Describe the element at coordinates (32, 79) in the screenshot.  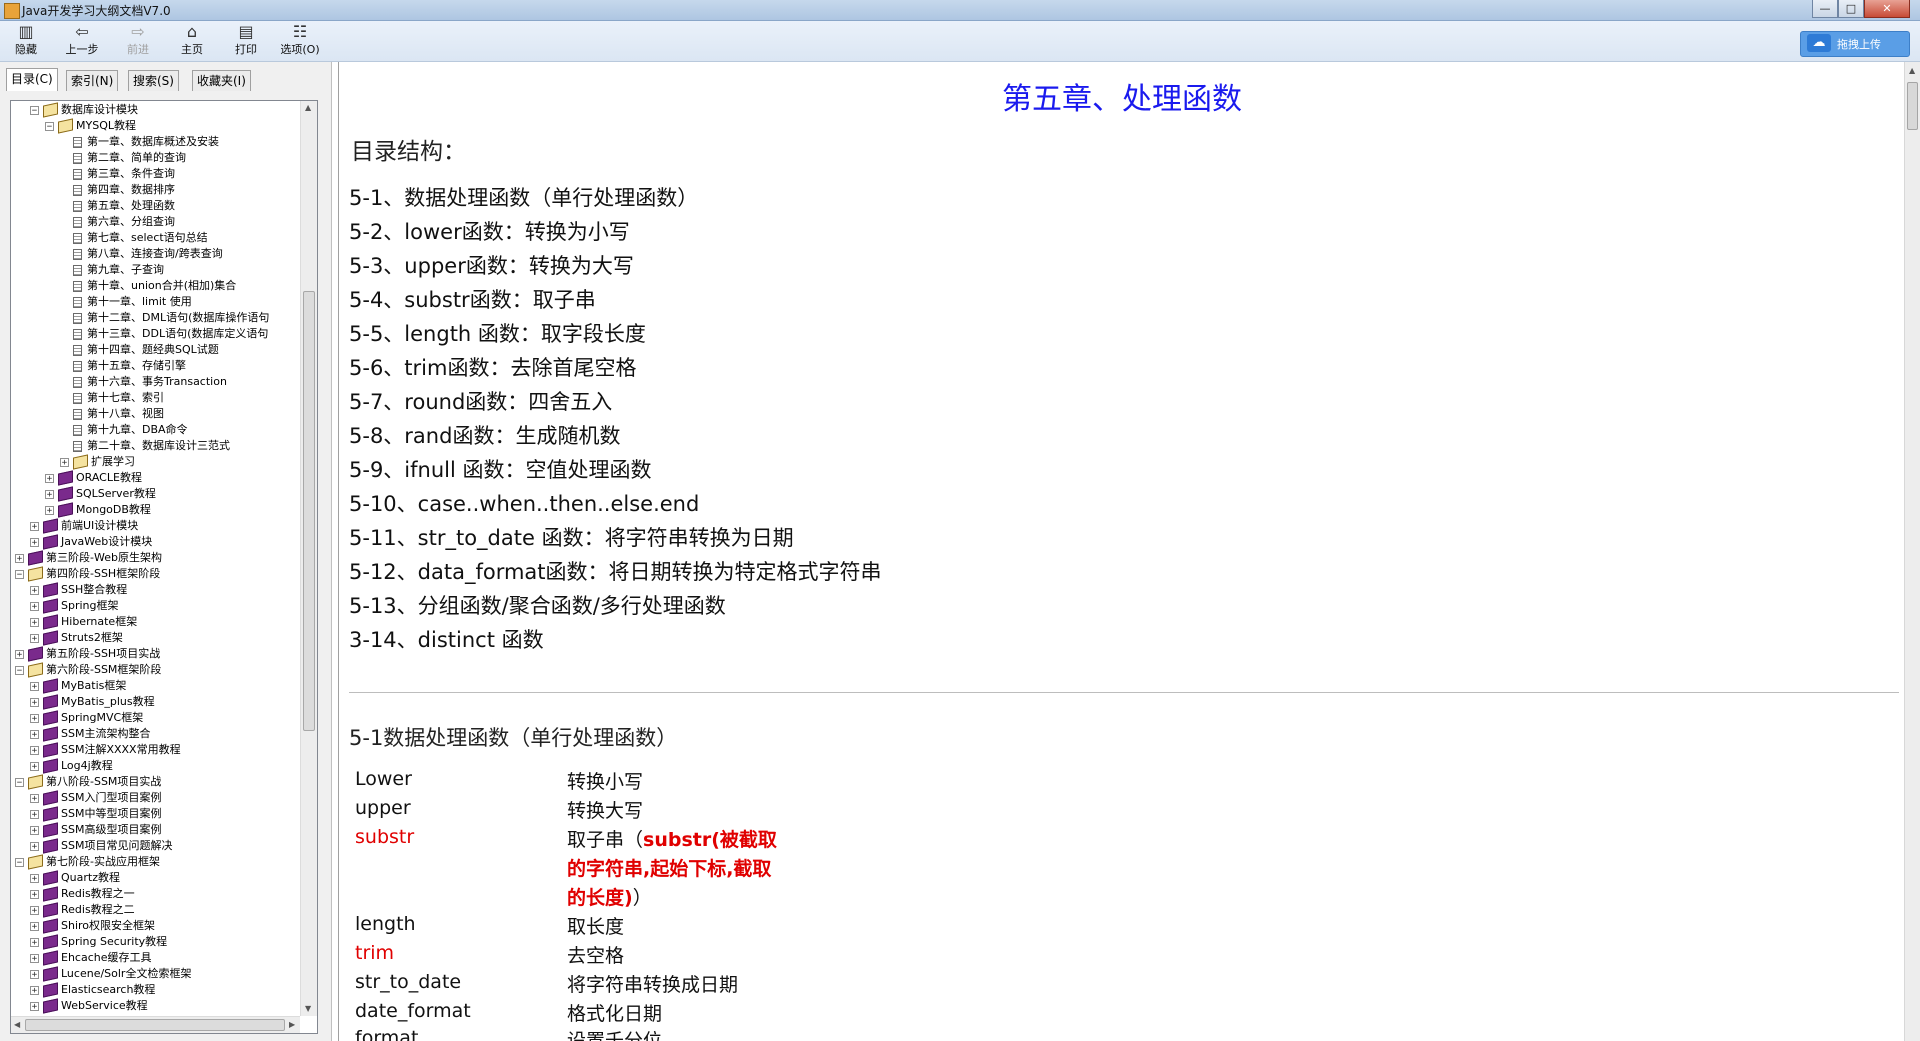
I see `tab-contents: 目录(C)` at that location.